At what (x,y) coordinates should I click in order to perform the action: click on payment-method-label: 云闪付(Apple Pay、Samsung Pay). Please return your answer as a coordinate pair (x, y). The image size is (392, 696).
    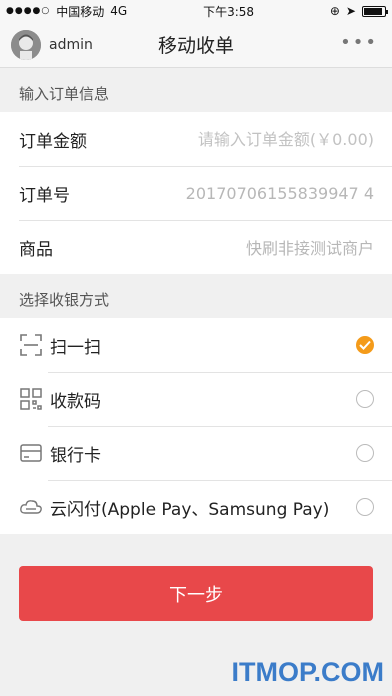
    Looking at the image, I should click on (190, 509).